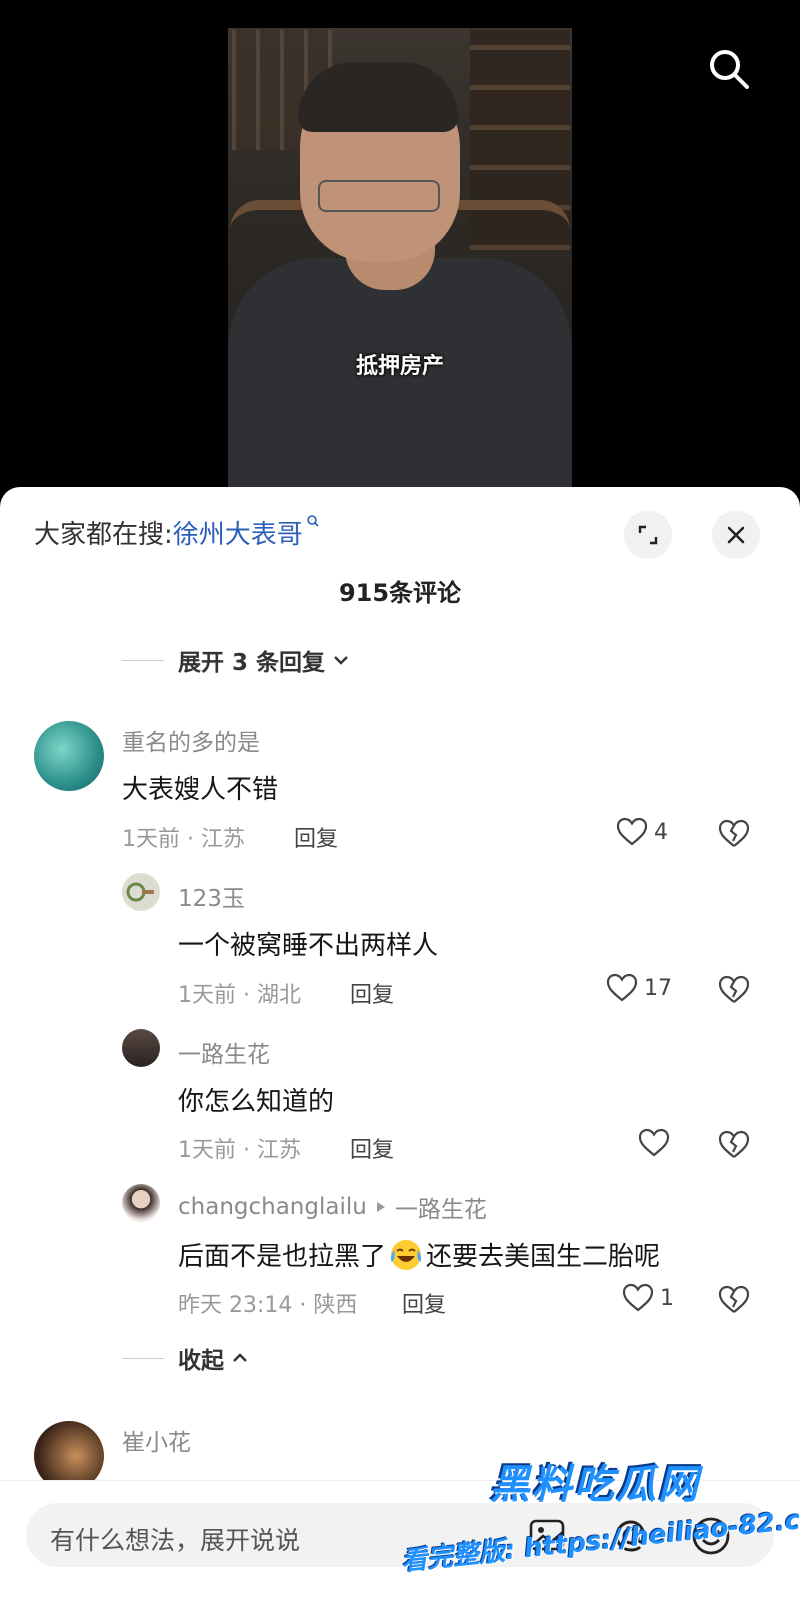 This screenshot has width=800, height=1601. I want to click on comment-text: 后面不是也拉黑了 还要去美国生二胎呢, so click(419, 1254).